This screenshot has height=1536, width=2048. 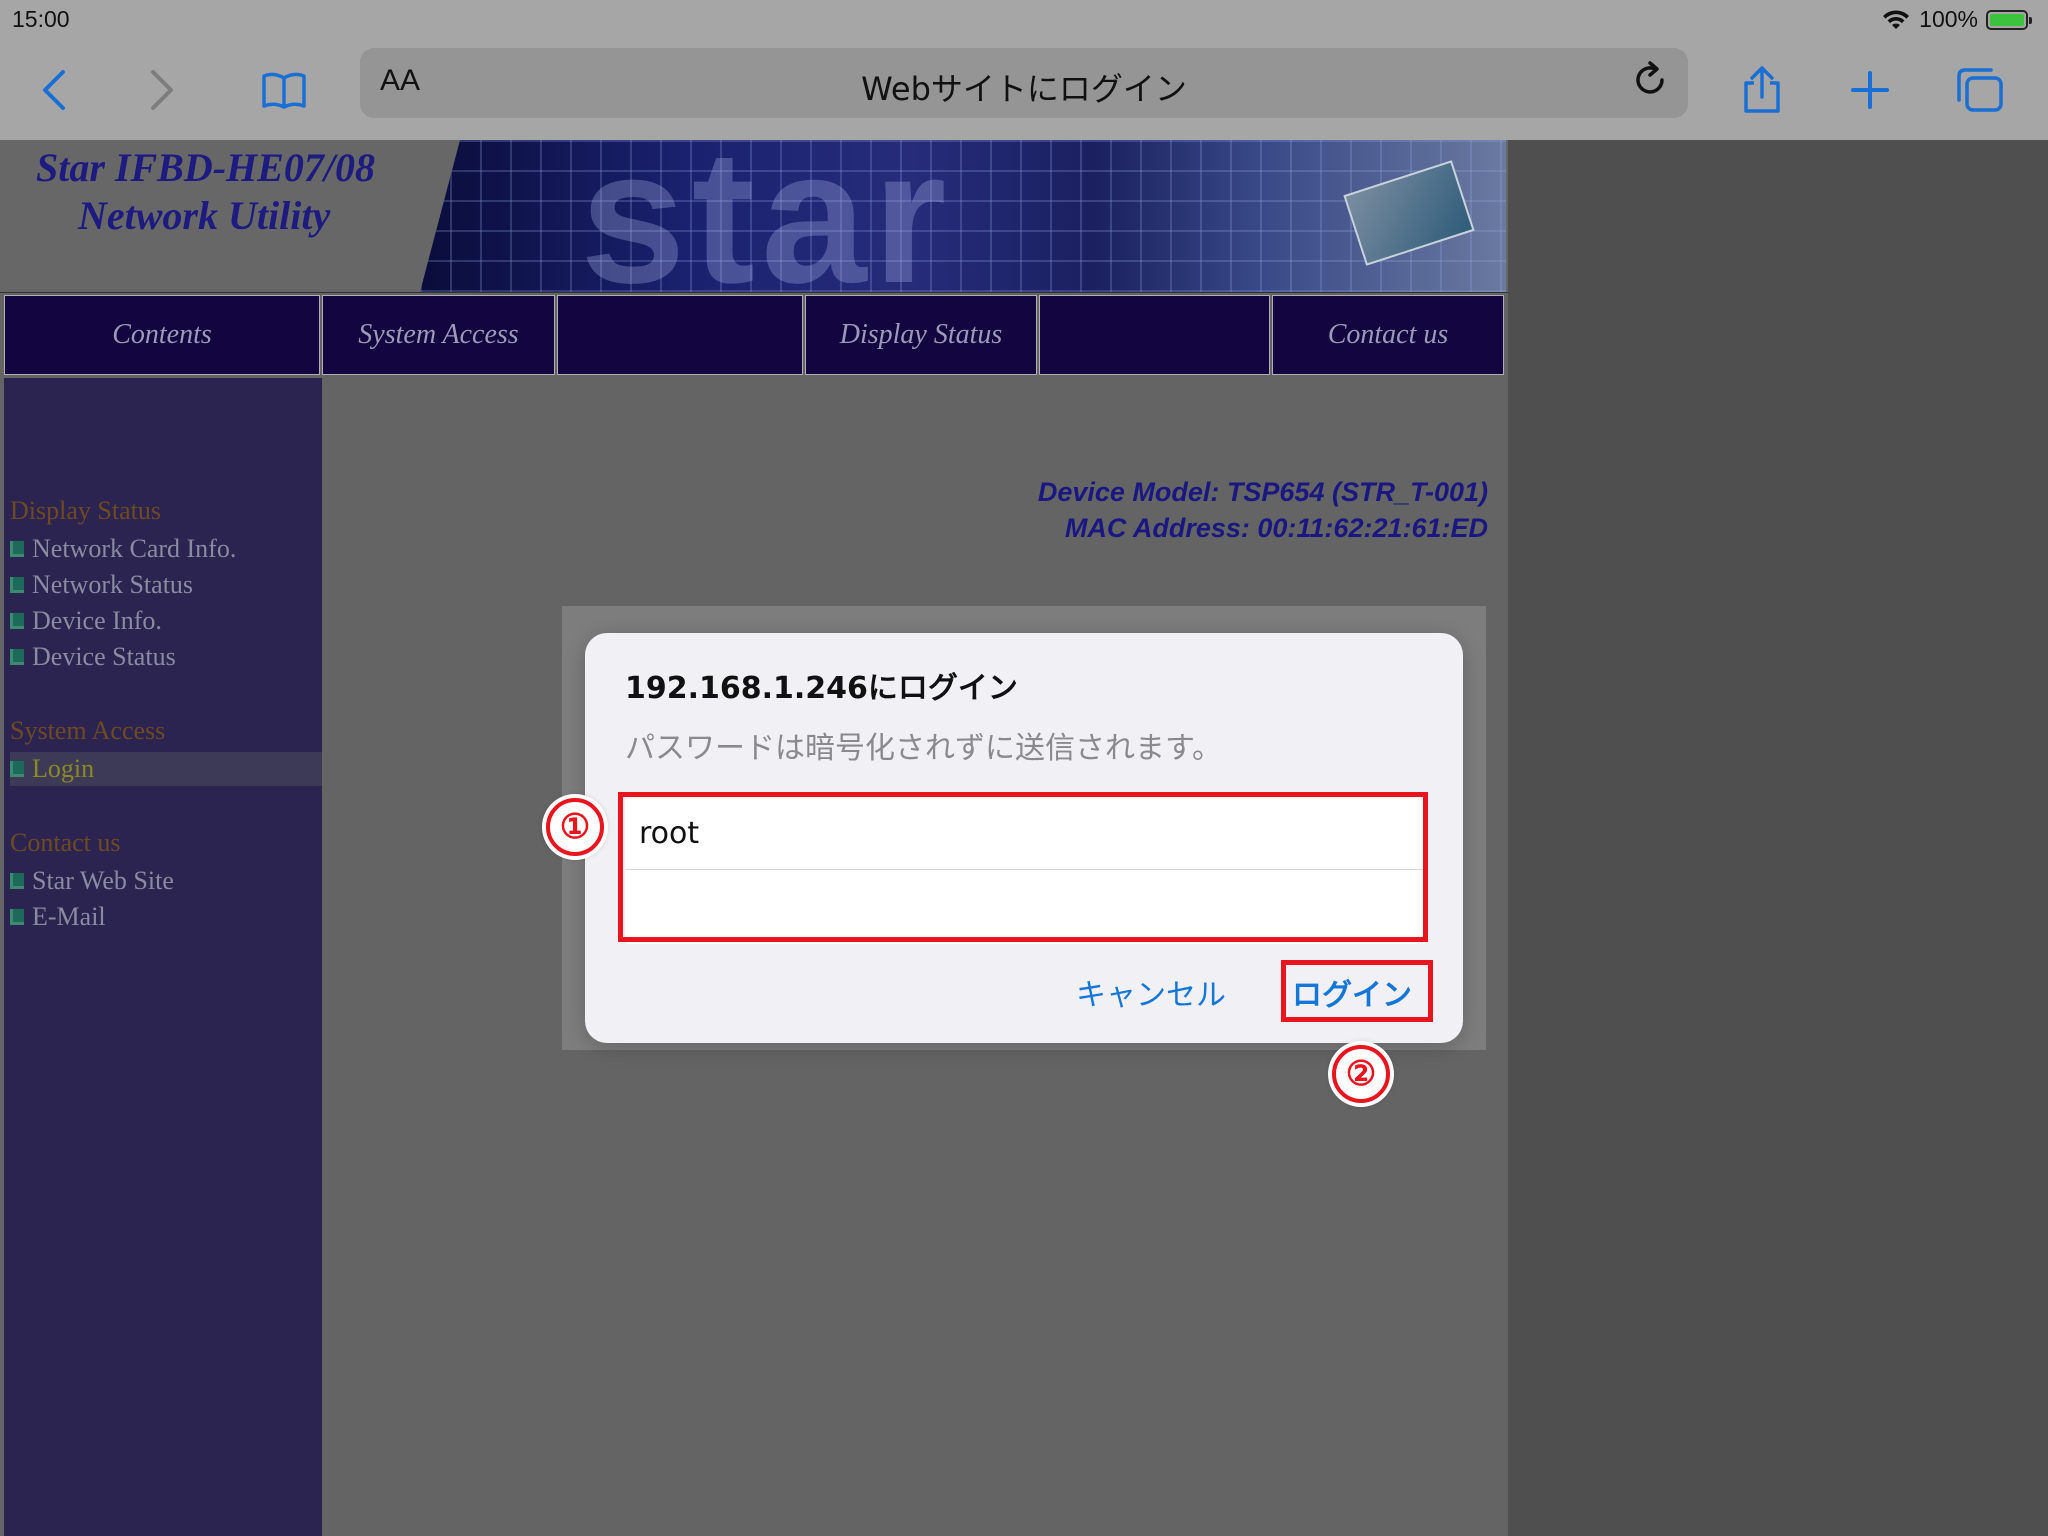 What do you see at coordinates (1361, 1074) in the screenshot?
I see `callout-marker-2: ②` at bounding box center [1361, 1074].